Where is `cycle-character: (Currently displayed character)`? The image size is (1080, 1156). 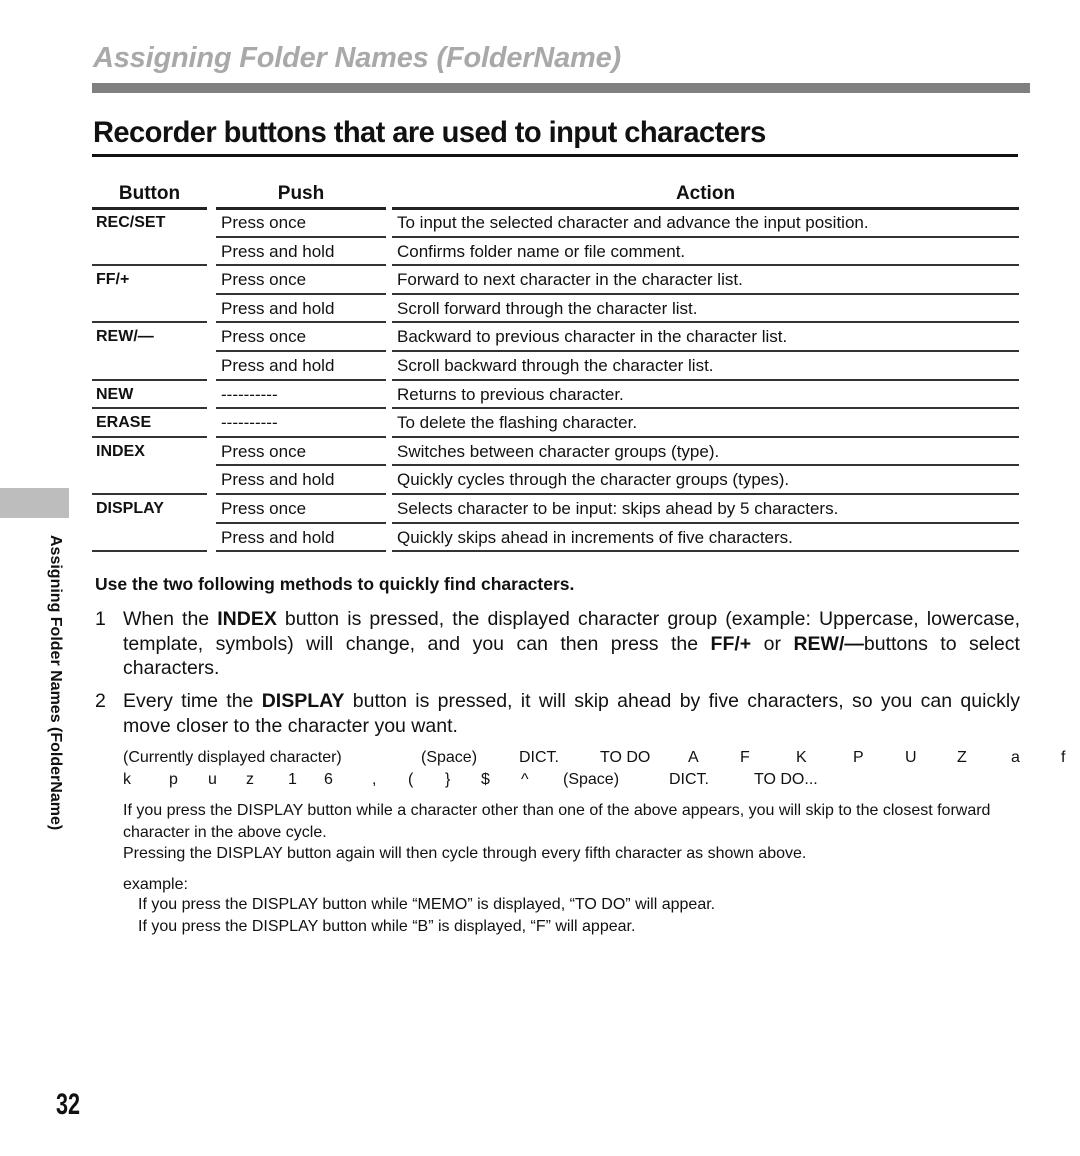 cycle-character: (Currently displayed character) is located at coordinates (232, 757).